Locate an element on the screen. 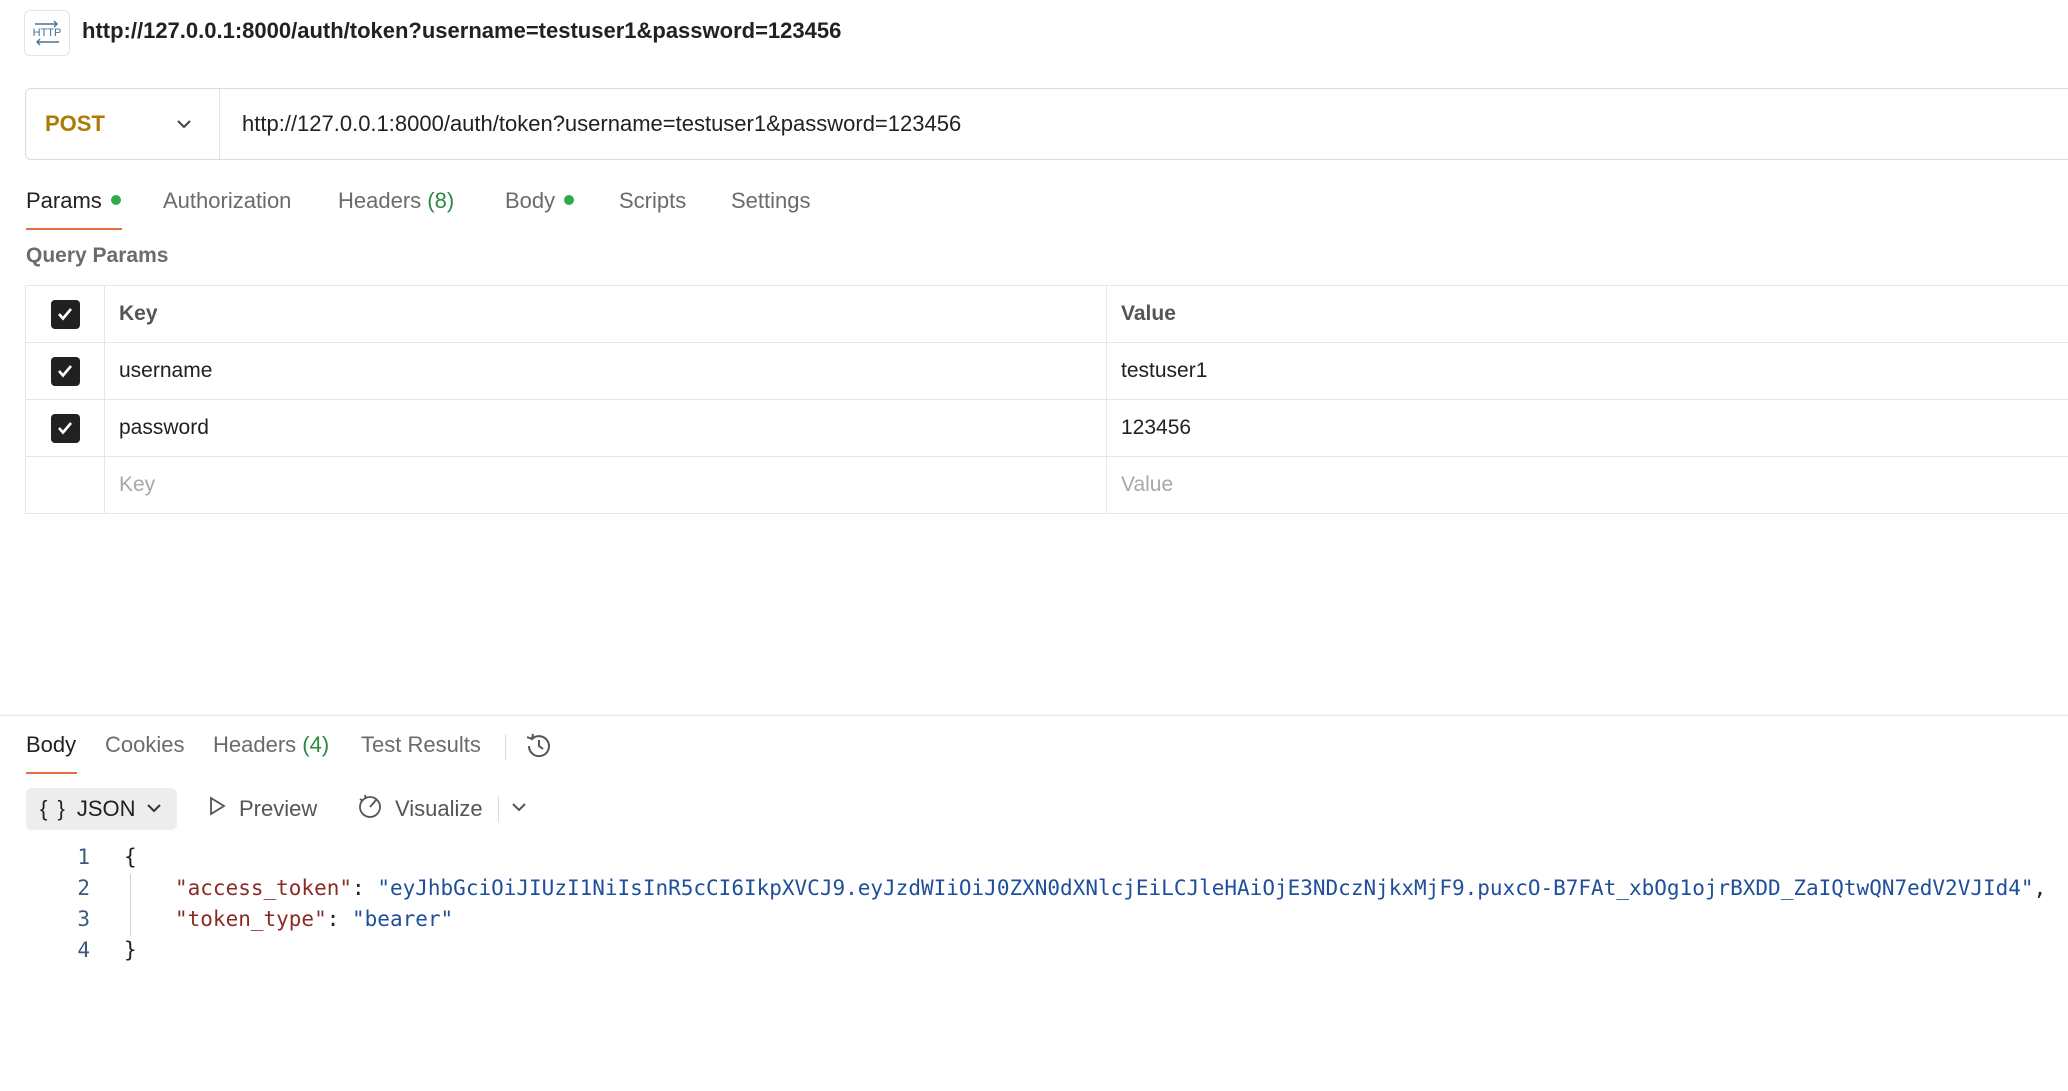 The image size is (2068, 1091). tab-body-label: Body is located at coordinates (530, 200).